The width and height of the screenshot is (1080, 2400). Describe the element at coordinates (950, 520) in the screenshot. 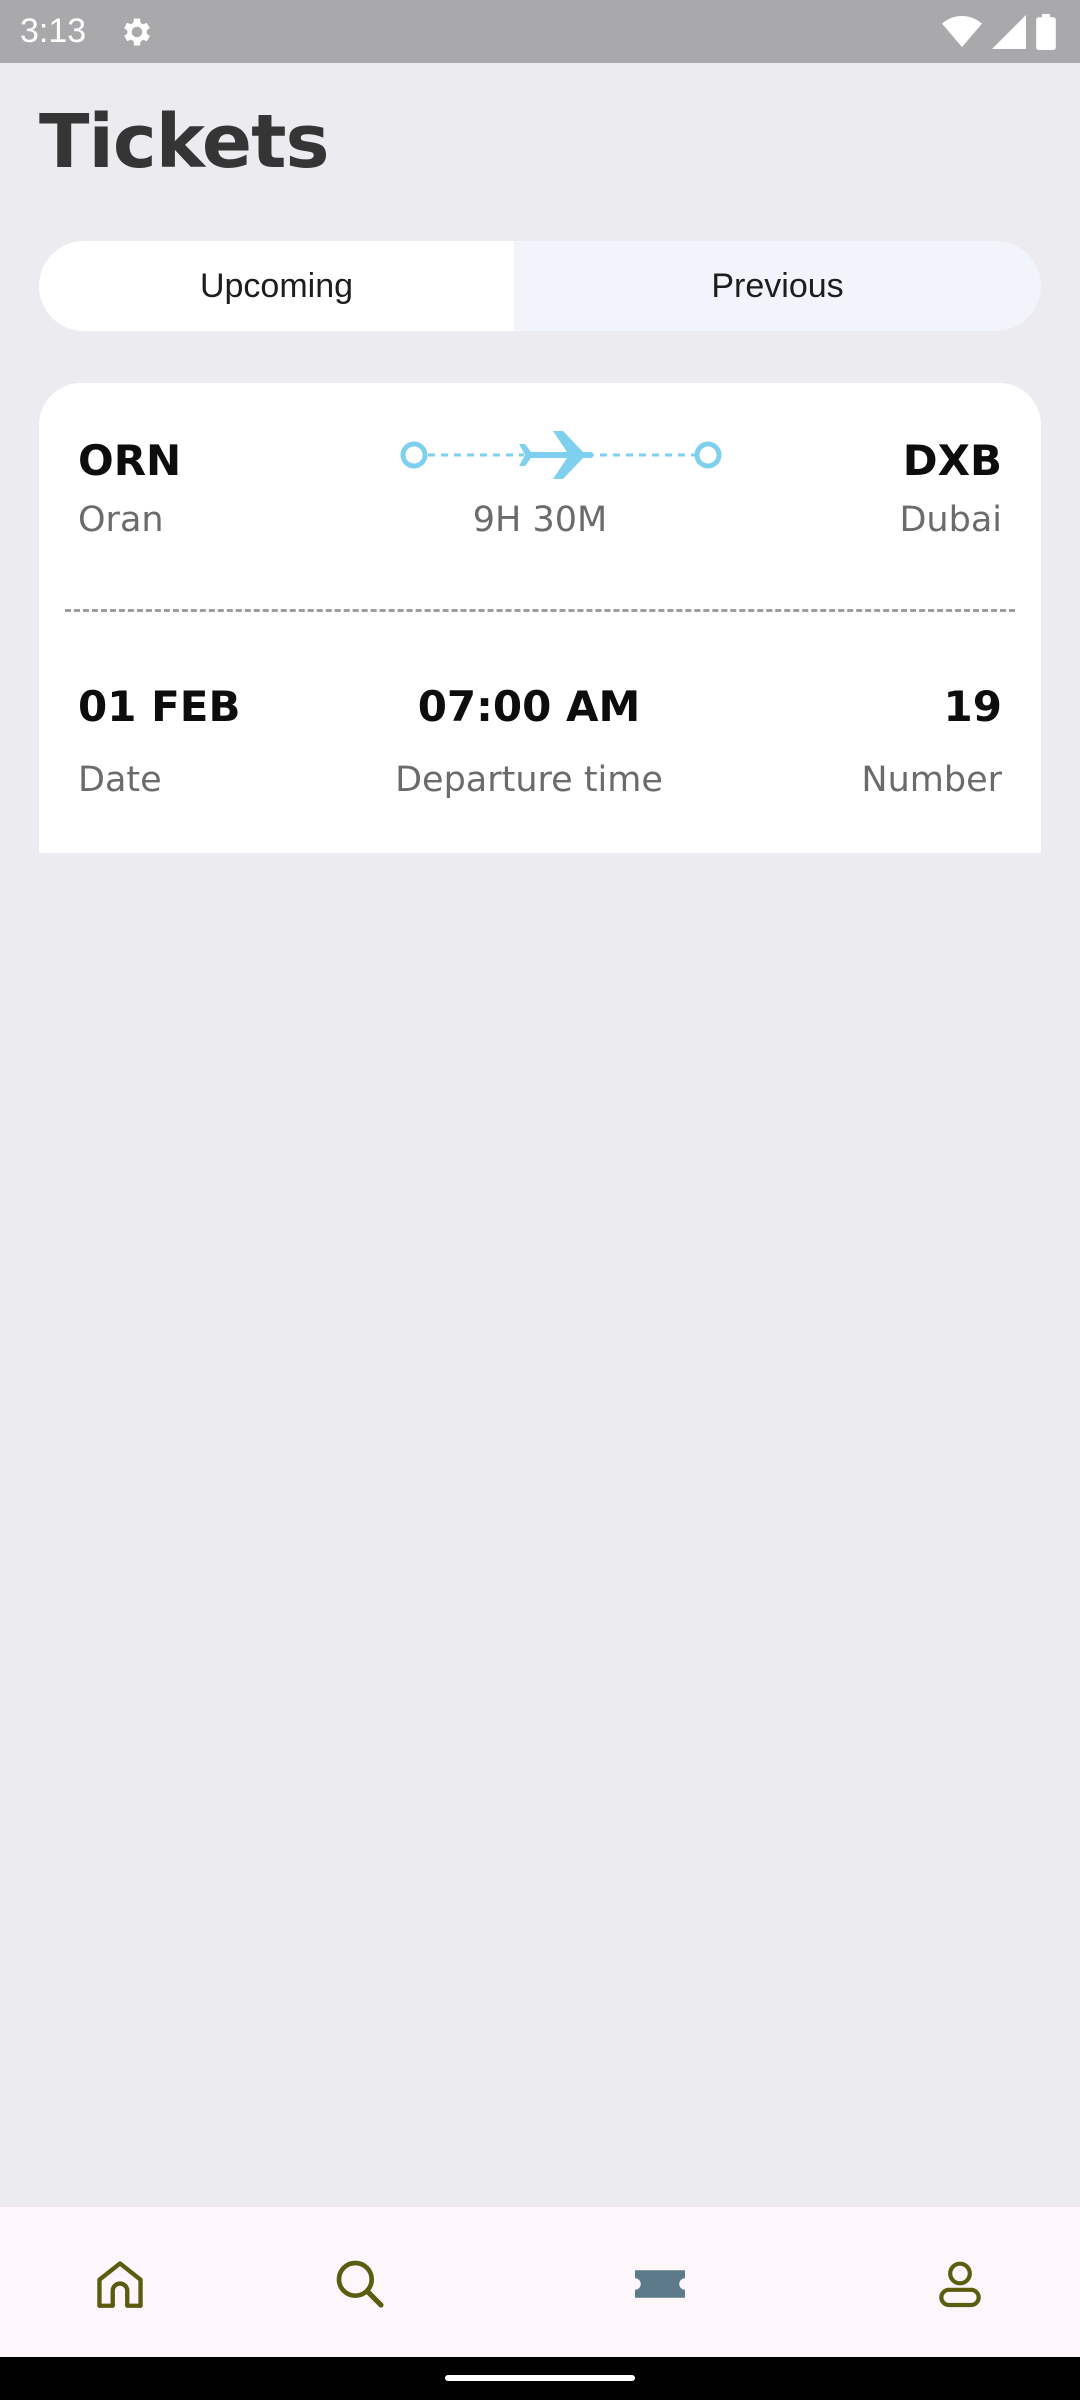

I see `destination-city: Dubai` at that location.